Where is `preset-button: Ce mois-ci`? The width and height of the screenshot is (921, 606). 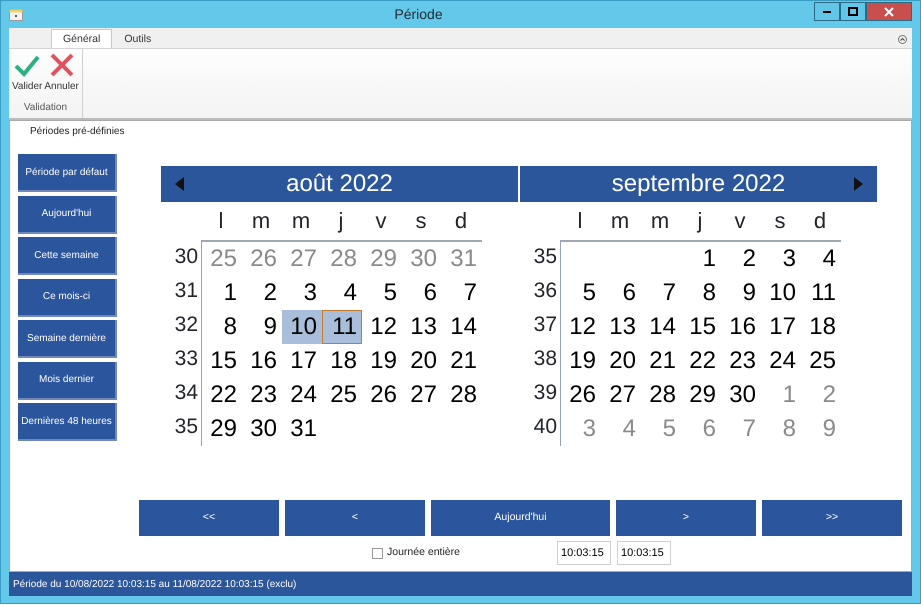
preset-button: Ce mois-ci is located at coordinates (67, 297).